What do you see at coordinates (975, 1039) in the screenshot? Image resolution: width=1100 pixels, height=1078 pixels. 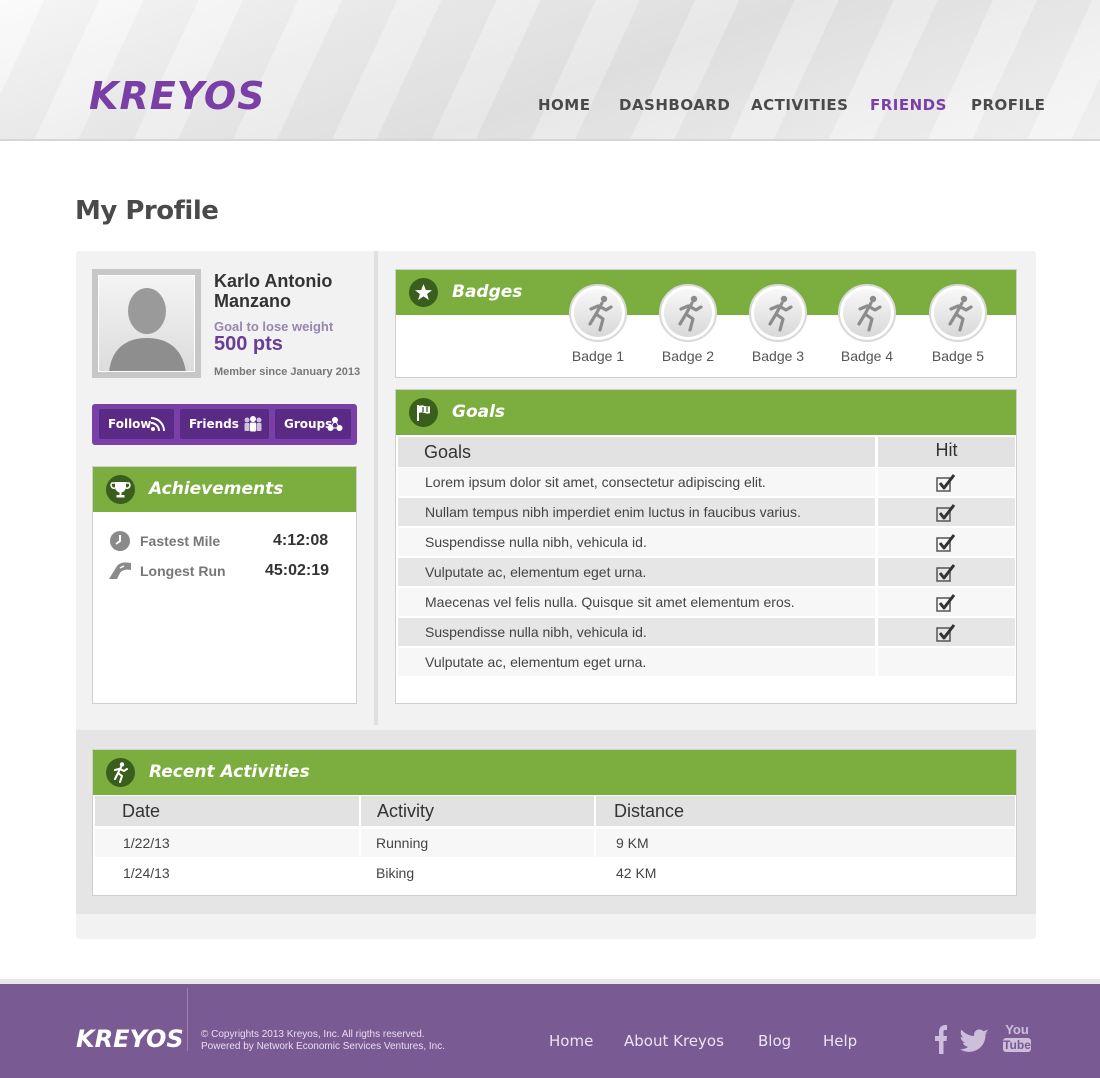 I see `twitter-icon` at bounding box center [975, 1039].